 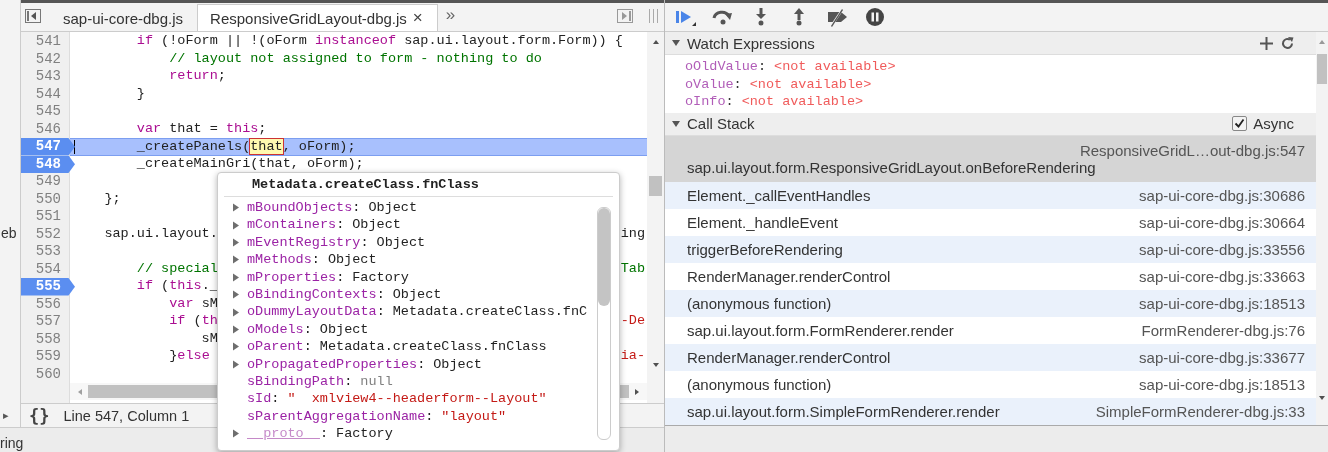 What do you see at coordinates (45, 77) in the screenshot?
I see `line-number: 543` at bounding box center [45, 77].